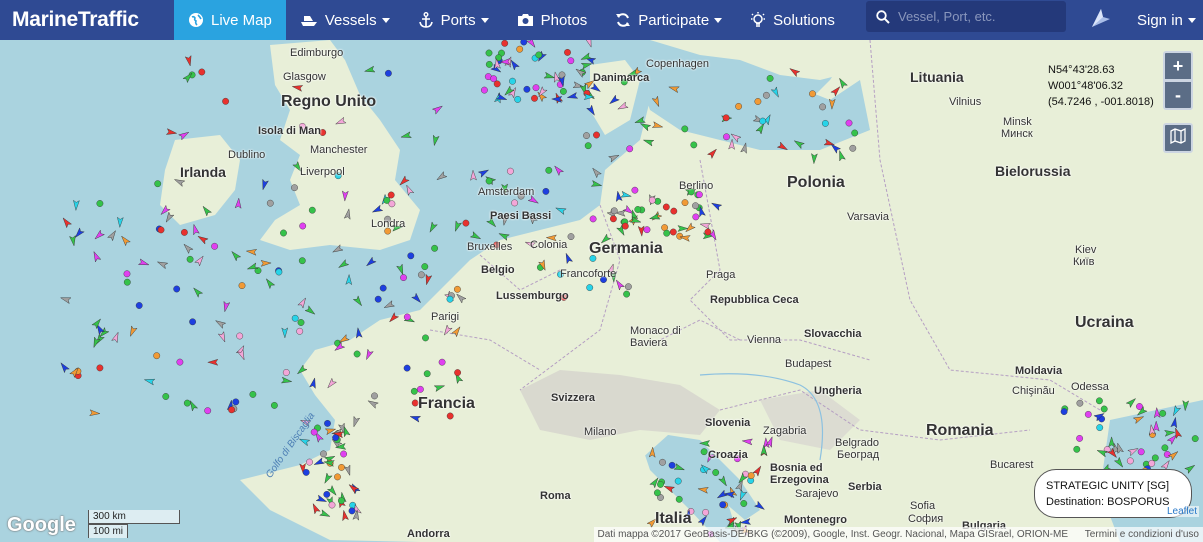  What do you see at coordinates (1142, 534) in the screenshot?
I see `terms-link: Termini e condizioni d'uso` at bounding box center [1142, 534].